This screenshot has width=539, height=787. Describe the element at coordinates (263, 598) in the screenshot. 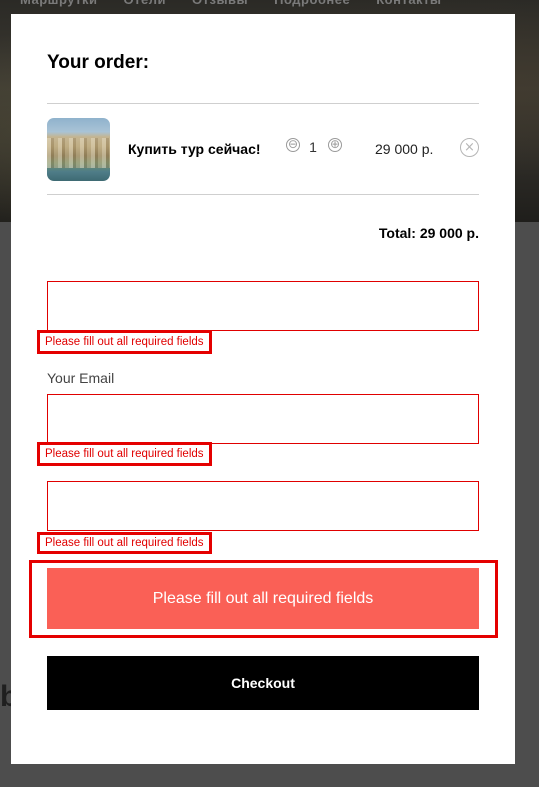

I see `form-error-alert: Please fill out all required fields` at that location.